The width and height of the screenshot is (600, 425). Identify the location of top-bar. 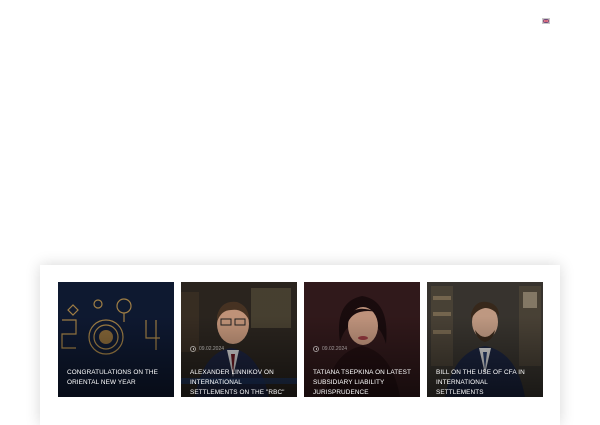
(300, 20).